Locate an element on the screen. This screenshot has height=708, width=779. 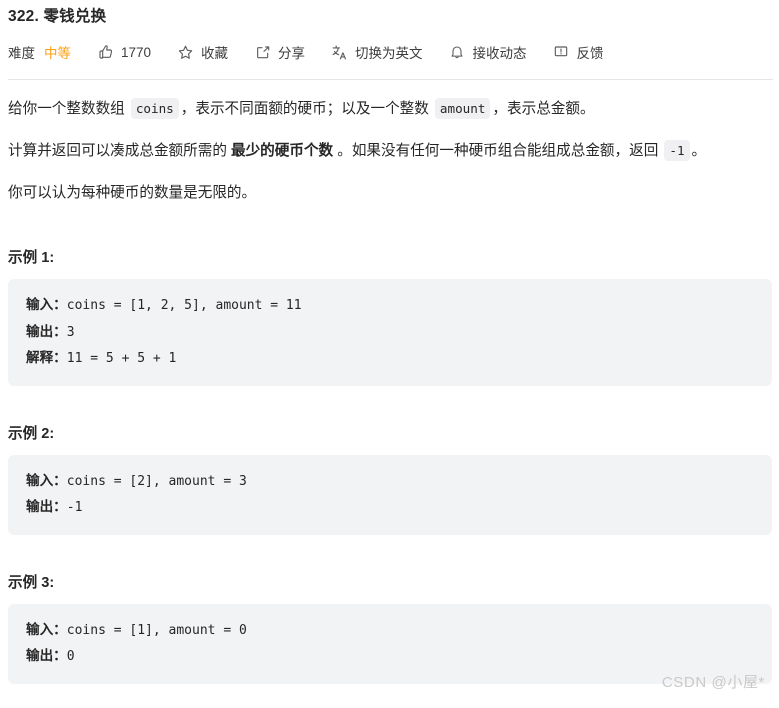
comment-icon is located at coordinates (561, 52).